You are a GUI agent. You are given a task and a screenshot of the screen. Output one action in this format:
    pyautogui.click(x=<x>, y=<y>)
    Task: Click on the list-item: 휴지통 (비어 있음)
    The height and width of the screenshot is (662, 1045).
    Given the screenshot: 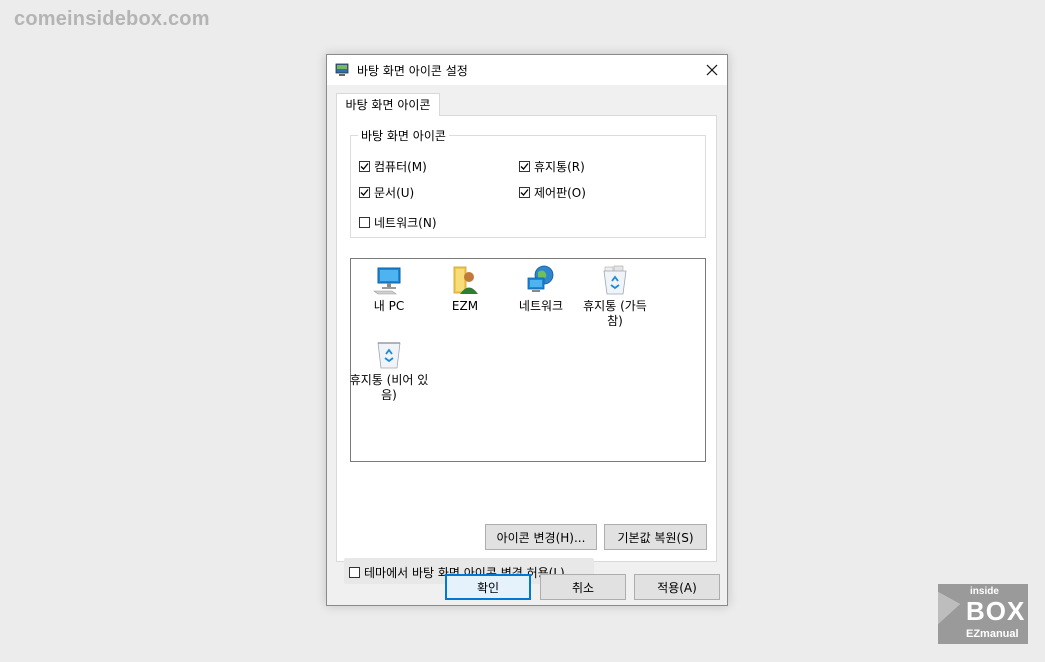 What is the action you would take?
    pyautogui.click(x=389, y=370)
    